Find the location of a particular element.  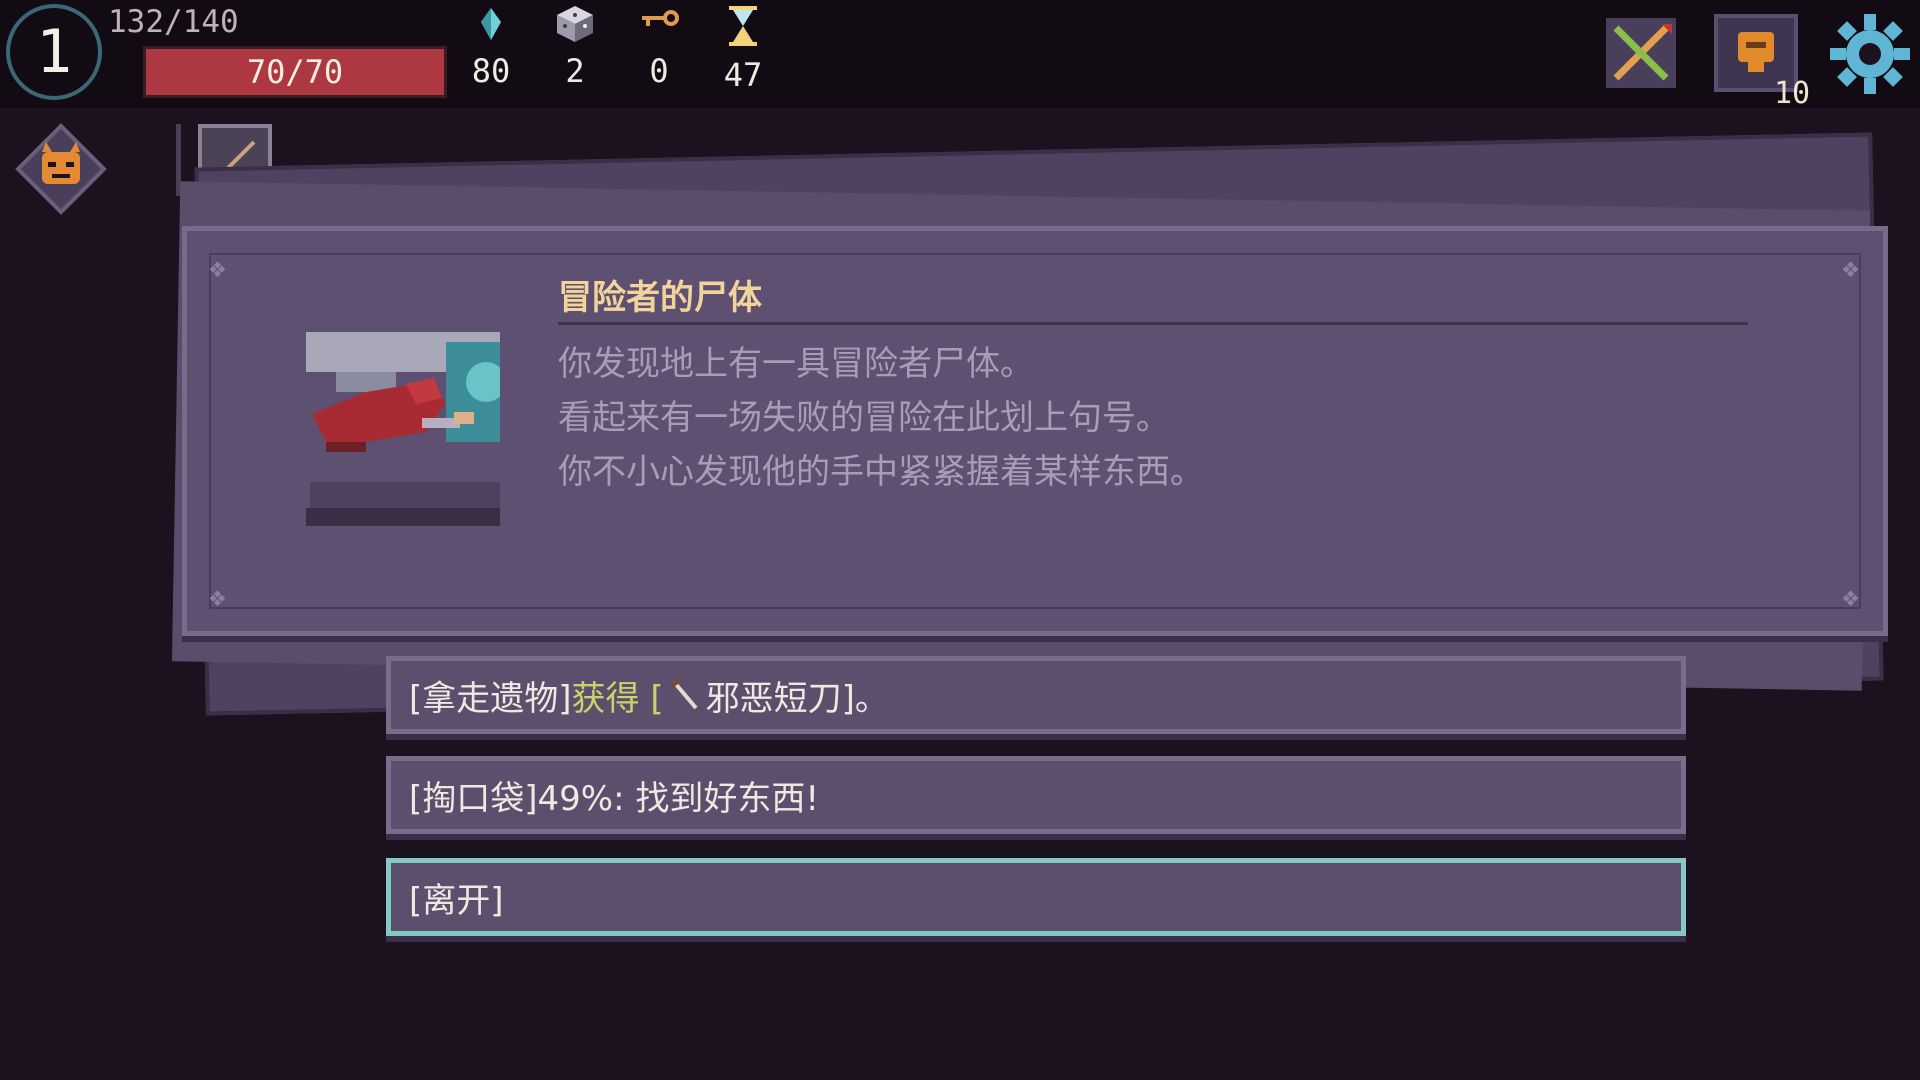

choice-label: [掏口袋] is located at coordinates (473, 798).